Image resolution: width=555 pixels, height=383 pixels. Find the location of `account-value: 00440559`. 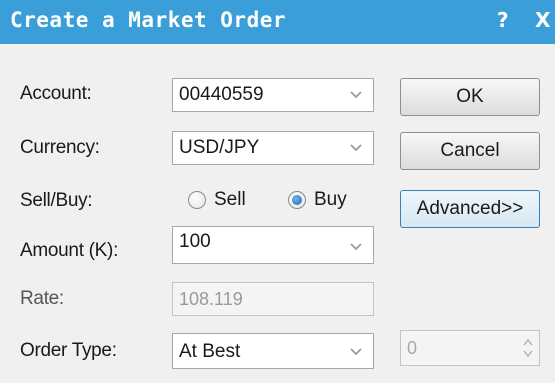

account-value: 00440559 is located at coordinates (221, 94).